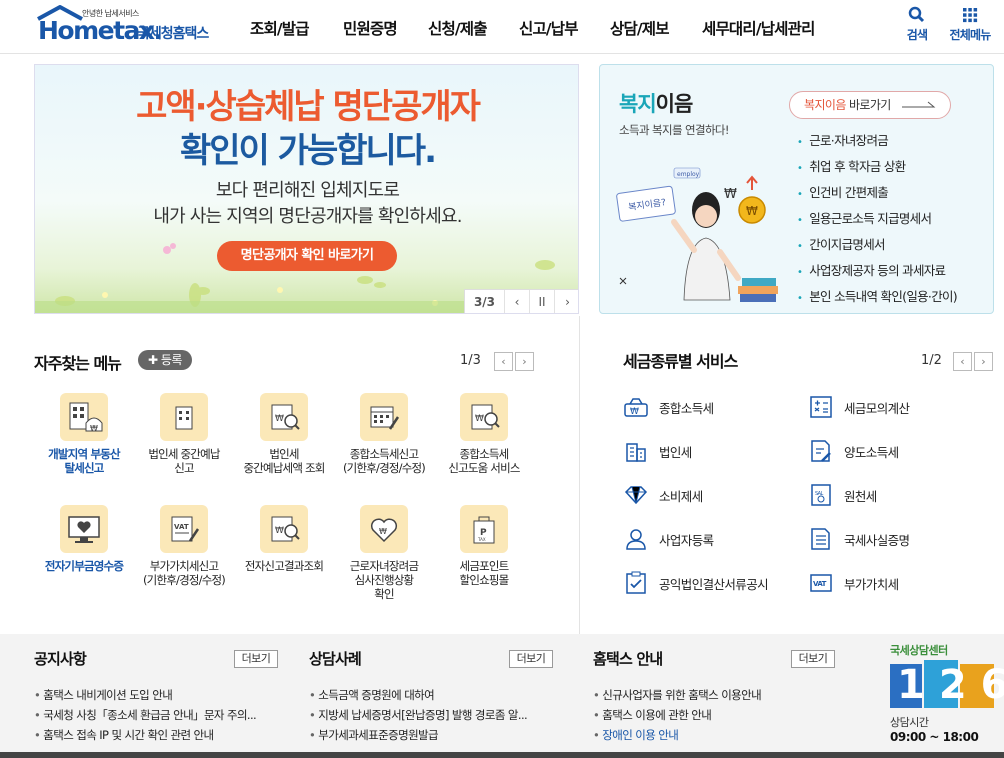 This screenshot has width=1004, height=758. Describe the element at coordinates (697, 234) in the screenshot. I see `welfare-woman-illustration: 복지이음? employ ₩ ₩` at that location.